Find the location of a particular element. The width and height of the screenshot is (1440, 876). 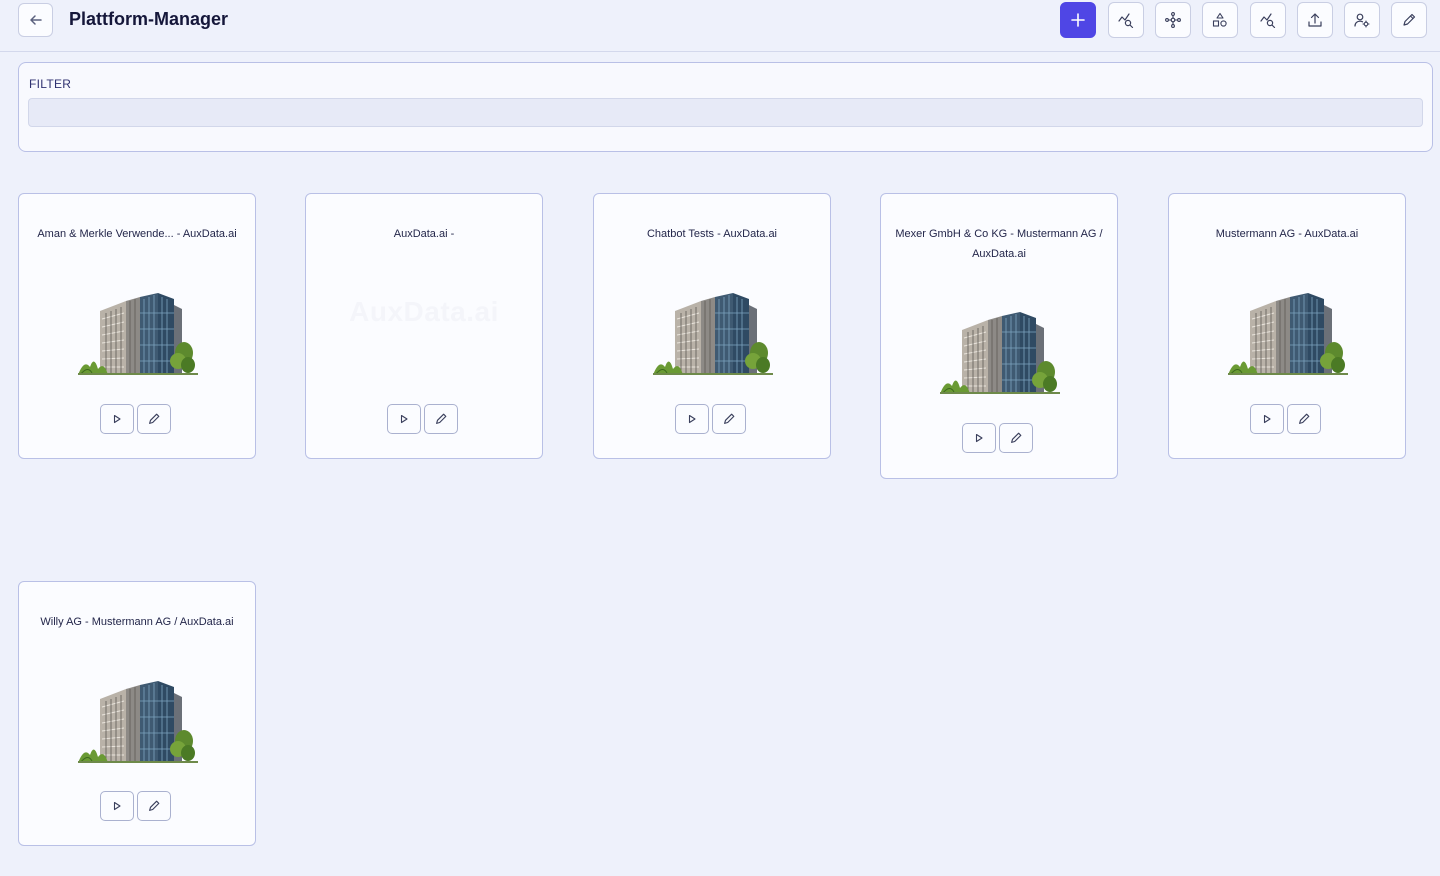

arrow-left-icon is located at coordinates (35, 20).